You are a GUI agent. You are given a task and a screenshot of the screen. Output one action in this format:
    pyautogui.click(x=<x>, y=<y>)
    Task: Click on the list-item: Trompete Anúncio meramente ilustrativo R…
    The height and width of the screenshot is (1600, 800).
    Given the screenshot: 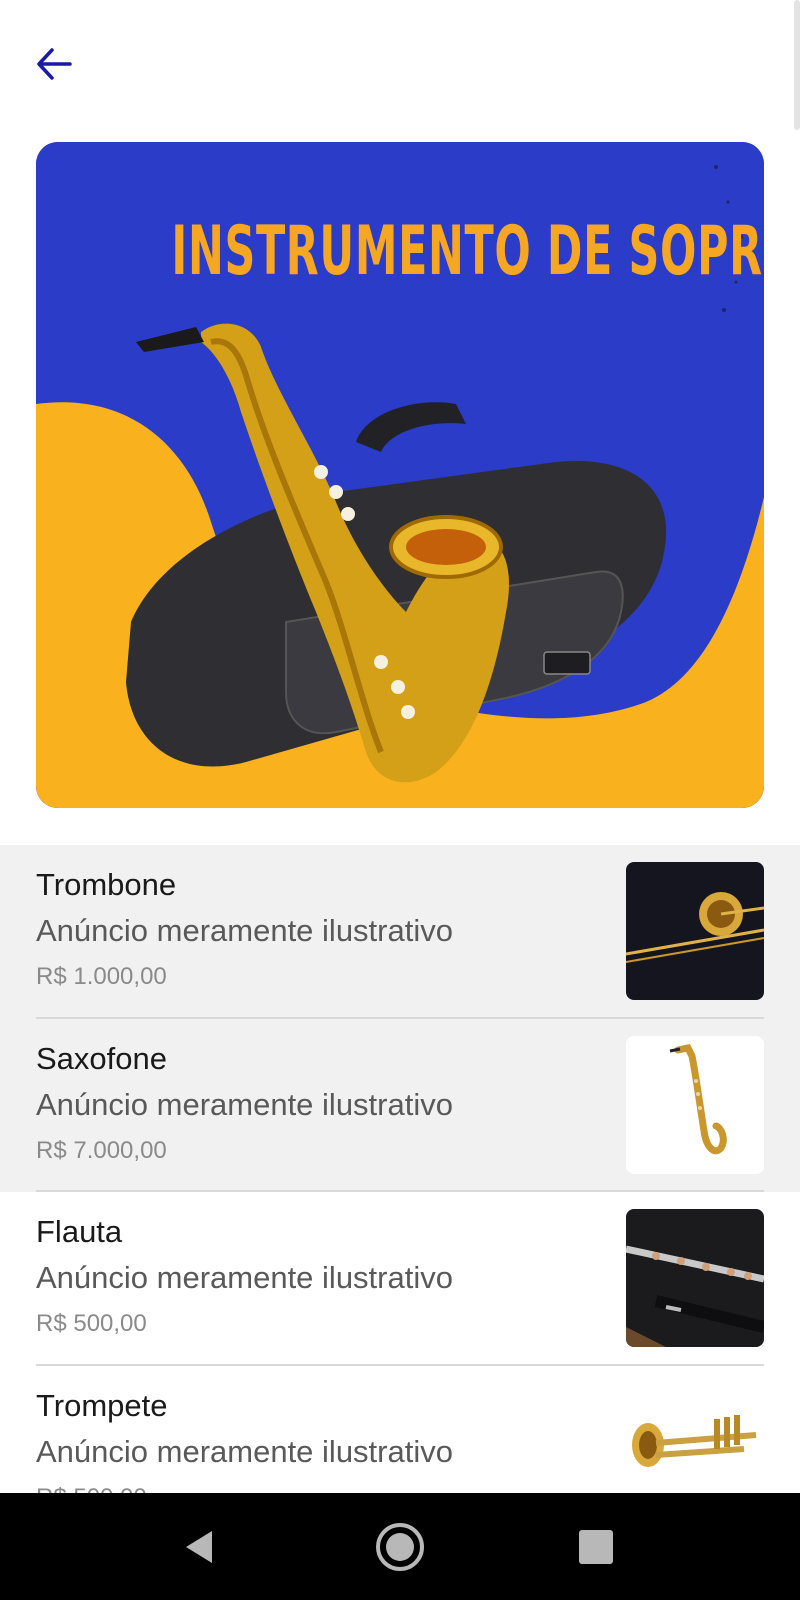 What is the action you would take?
    pyautogui.click(x=400, y=1429)
    